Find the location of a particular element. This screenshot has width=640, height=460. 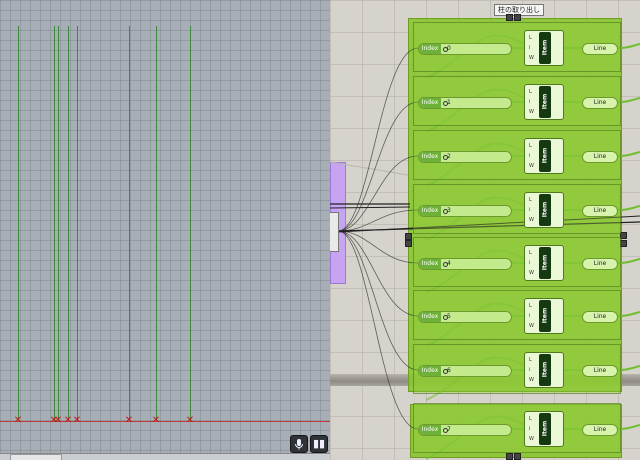

slider-value: 7 is located at coordinates (449, 429).